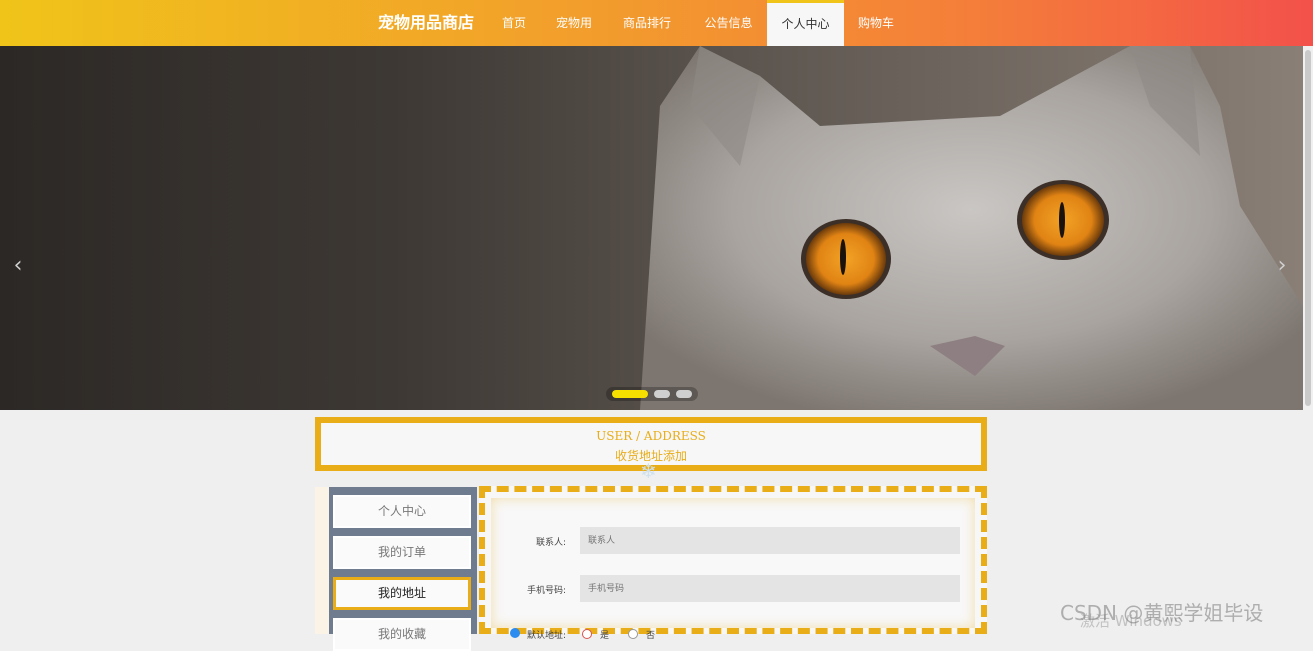 Image resolution: width=1313 pixels, height=651 pixels. What do you see at coordinates (546, 636) in the screenshot?
I see `default-address-label: 默认地址:` at bounding box center [546, 636].